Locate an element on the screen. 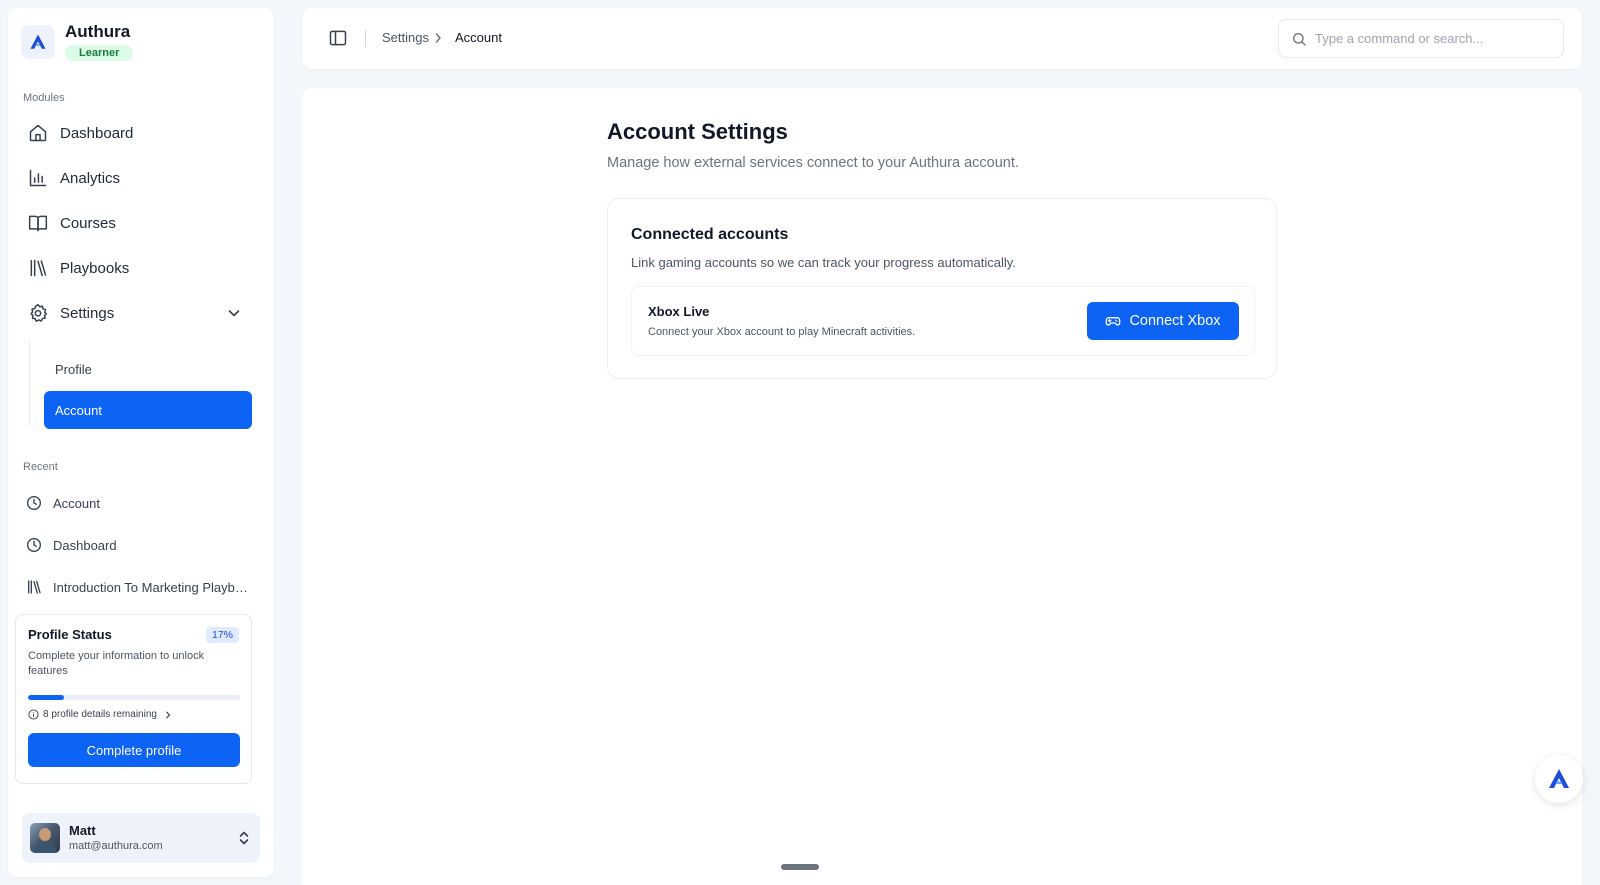 The image size is (1600, 885). top-bar: Settings Account is located at coordinates (942, 38).